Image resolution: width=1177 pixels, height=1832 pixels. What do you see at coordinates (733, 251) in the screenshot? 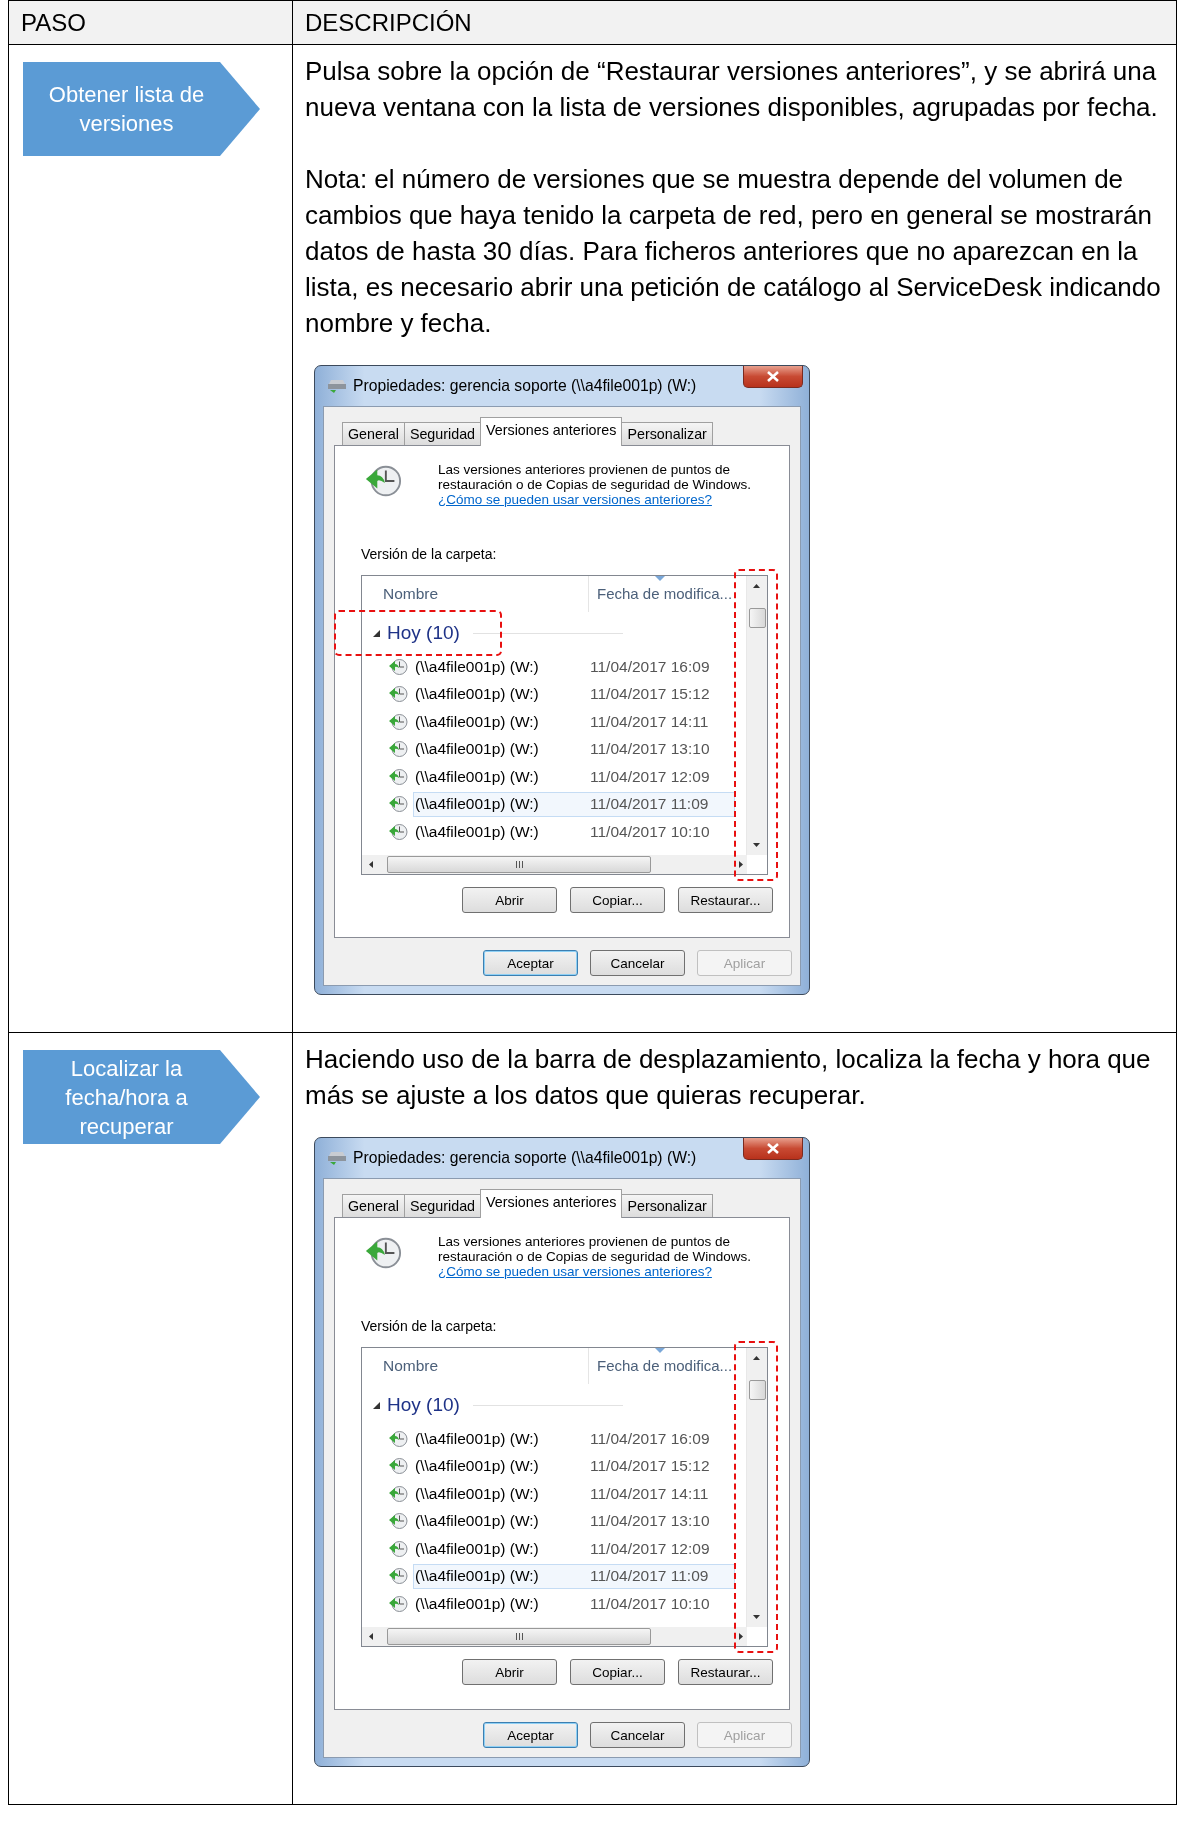
I see `description-text: Nota: el número de versiones que se muestra depende del volumen de cambios que haya tenido la carpeta de red, pero en general se mostrarán datos de hasta 30 días. Para ficheros anteriores que no aparezcan en la lista, es necesario abrir una petición de catálogo al ServiceDesk indicando nombre y fecha.` at bounding box center [733, 251].